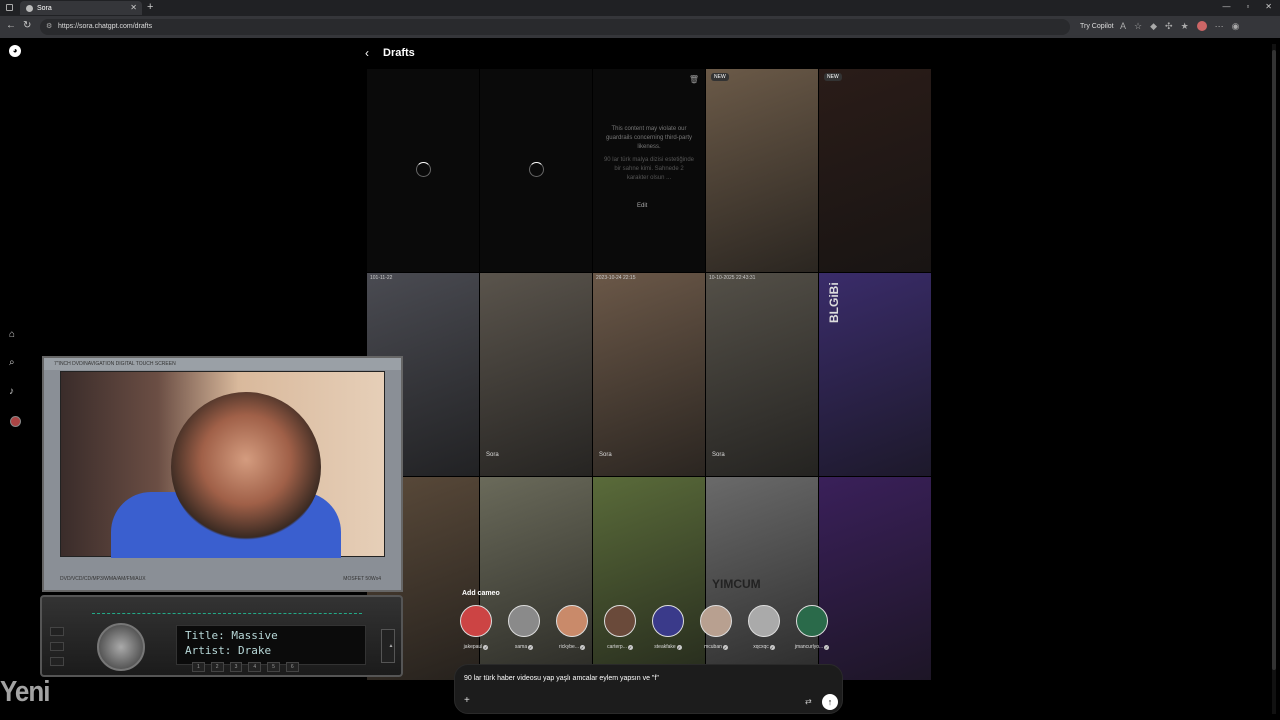 The width and height of the screenshot is (1280, 720). Describe the element at coordinates (716, 647) in the screenshot. I see `cameo-name-row: mcuban ✓` at that location.